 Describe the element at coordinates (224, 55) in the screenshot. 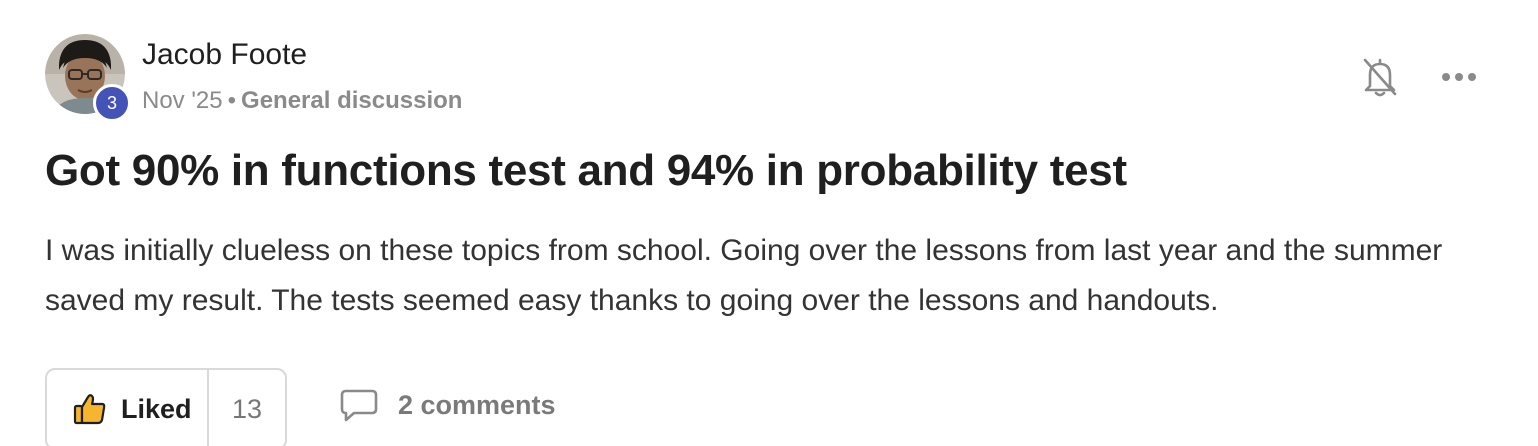

I see `author-name: Jacob Foote` at that location.